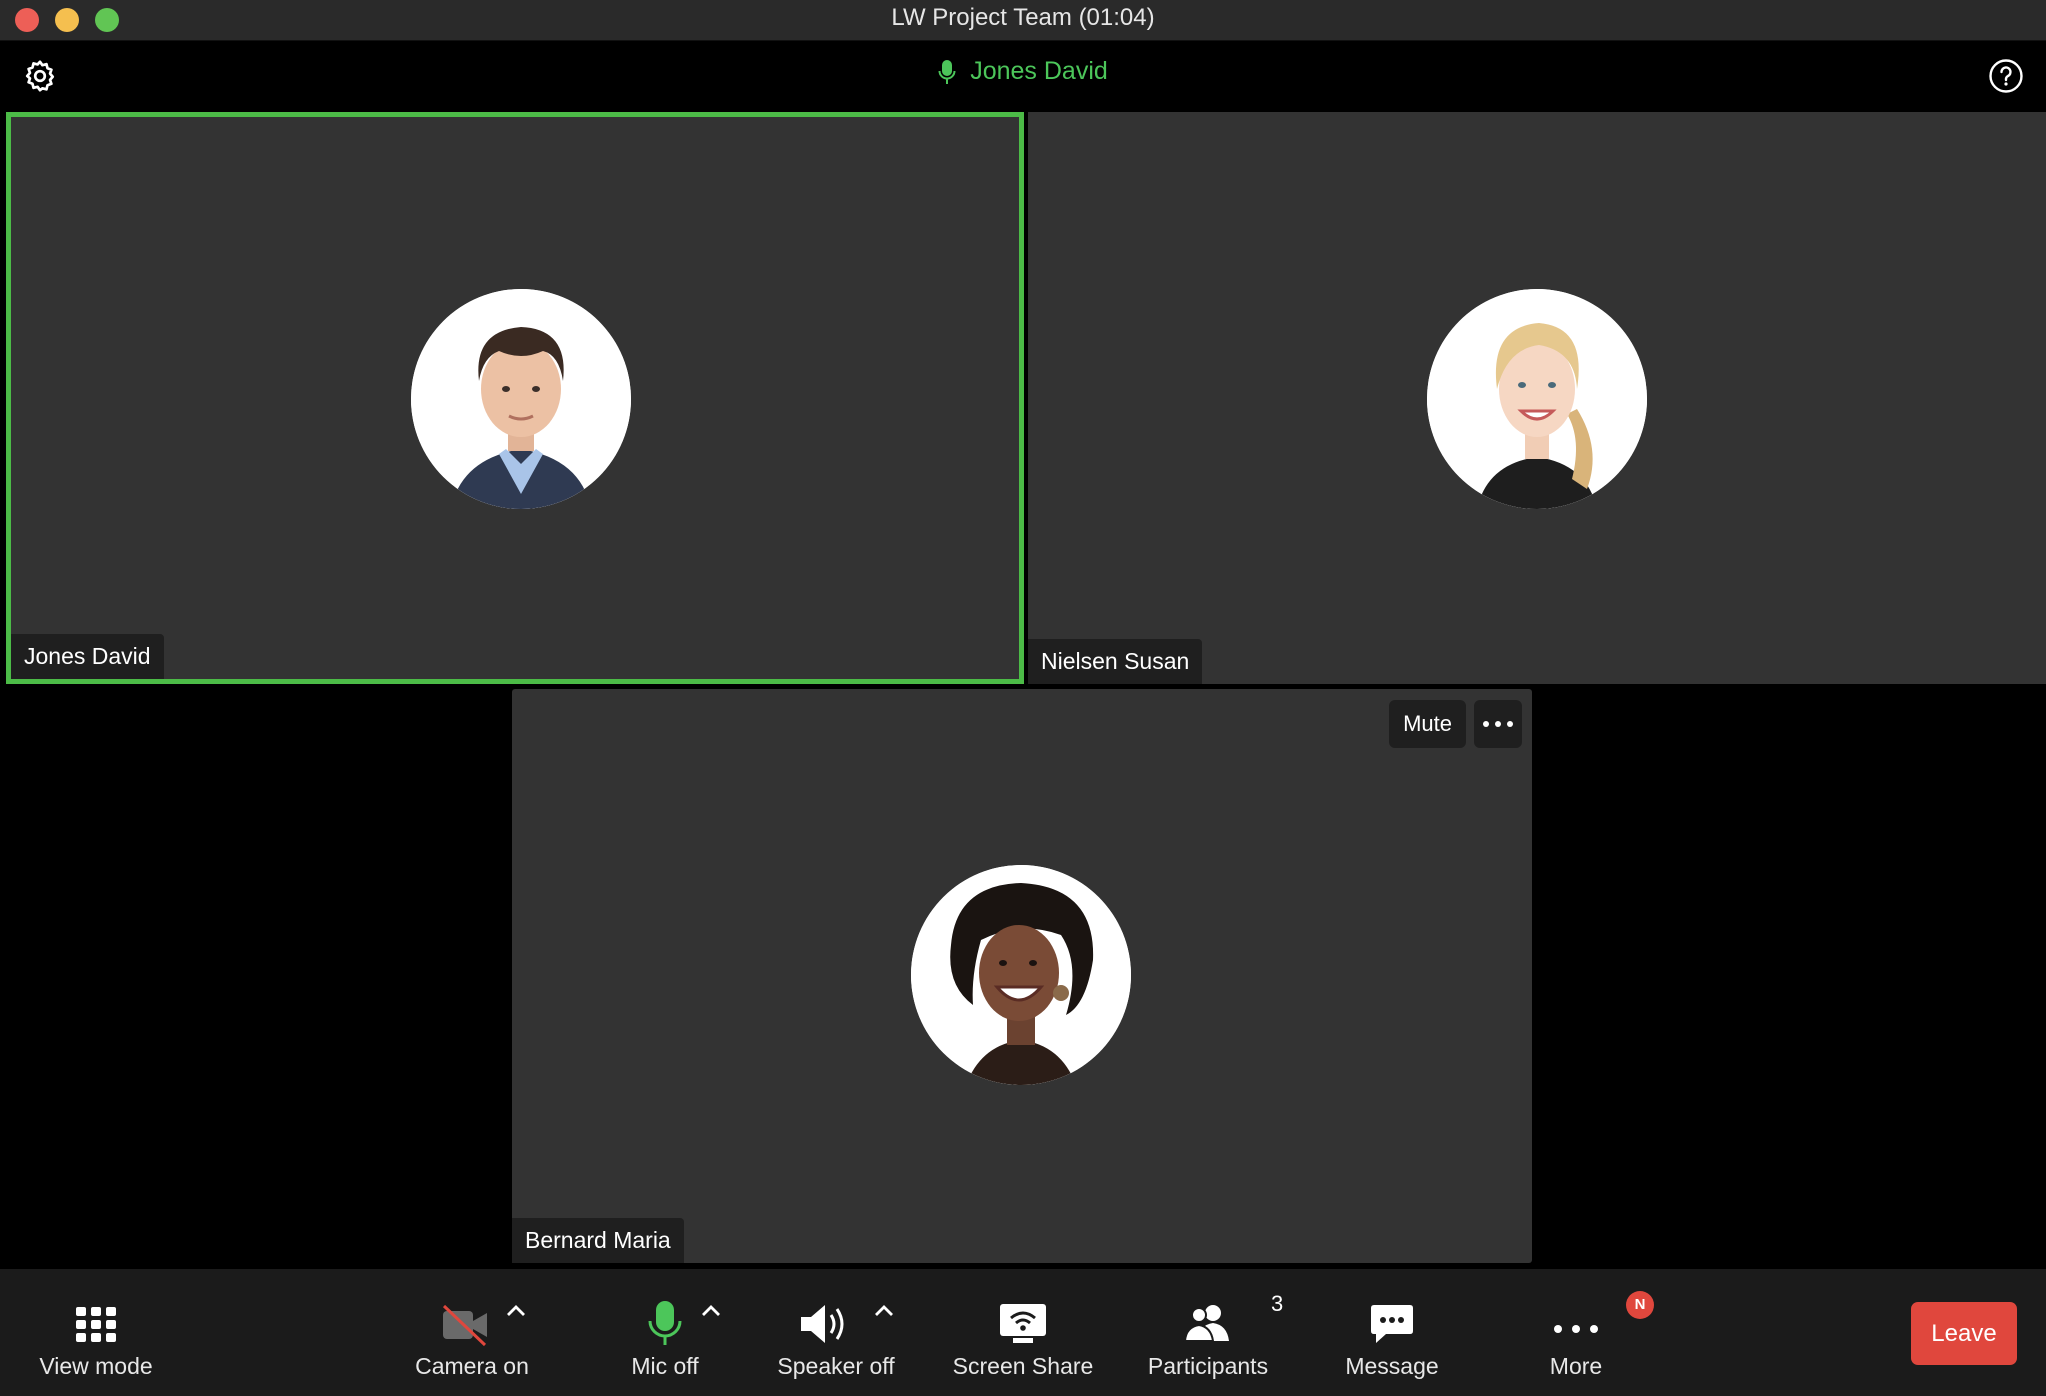 This screenshot has height=1396, width=2046. What do you see at coordinates (96, 1366) in the screenshot?
I see `view-mode-label: View mode` at bounding box center [96, 1366].